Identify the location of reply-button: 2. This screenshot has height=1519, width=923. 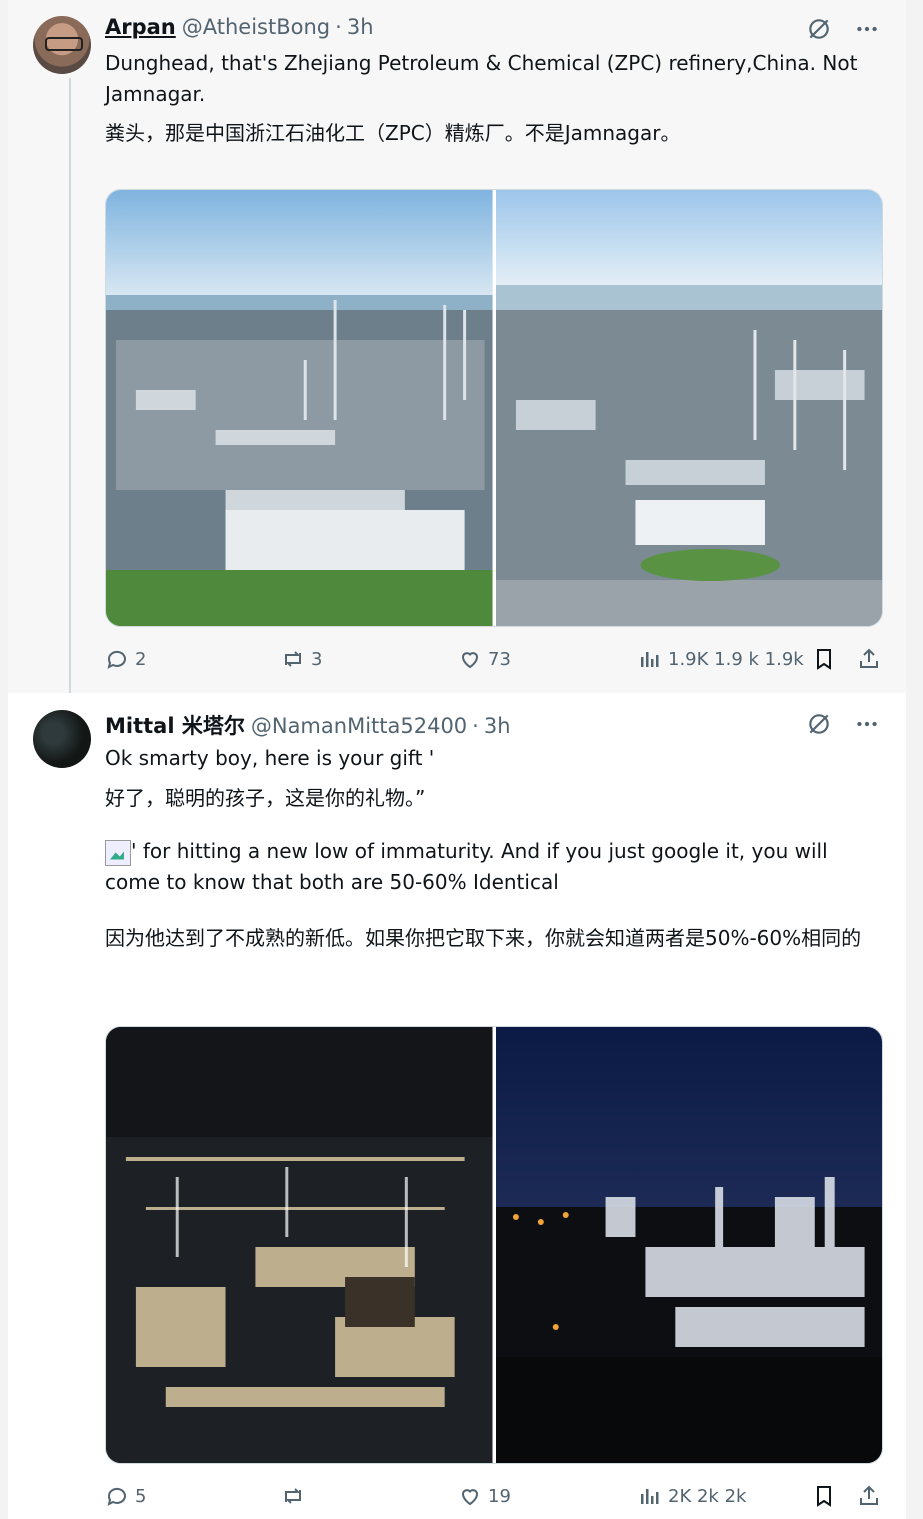
(125, 659).